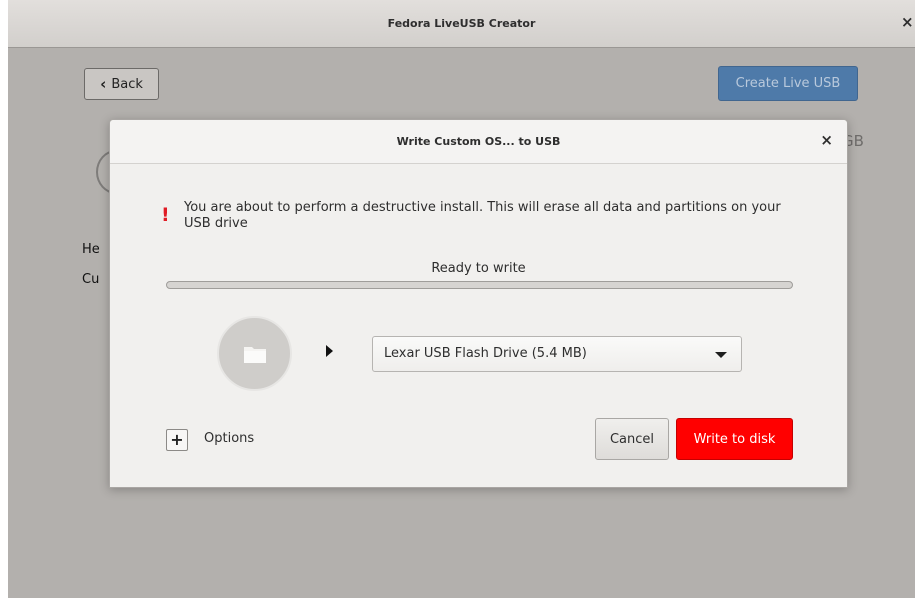 The height and width of the screenshot is (598, 915). Describe the element at coordinates (91, 249) in the screenshot. I see `background-text-fragment: He` at that location.